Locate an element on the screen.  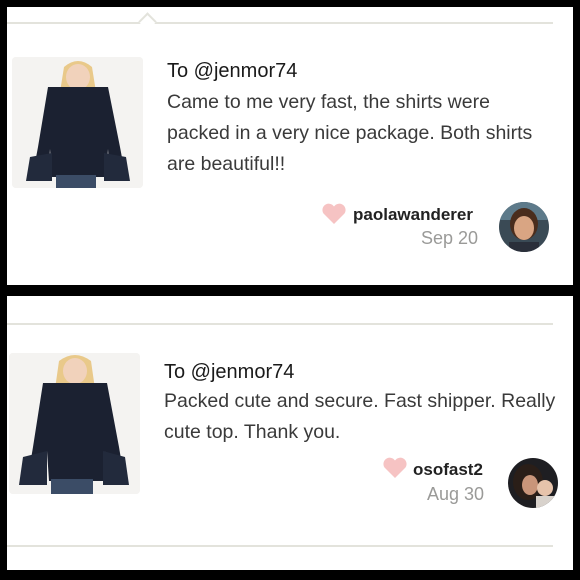
reviewer-username: osofast2 is located at coordinates (448, 470).